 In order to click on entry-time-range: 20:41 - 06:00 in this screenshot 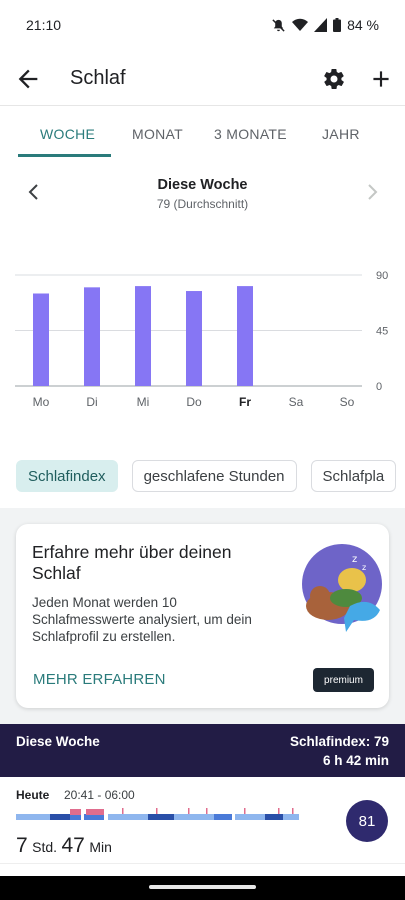, I will do `click(99, 795)`.